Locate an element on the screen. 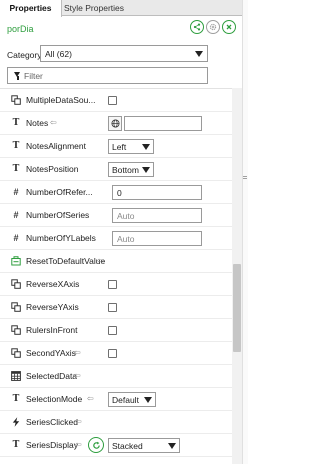  property-label: SelectionMode is located at coordinates (54, 399).